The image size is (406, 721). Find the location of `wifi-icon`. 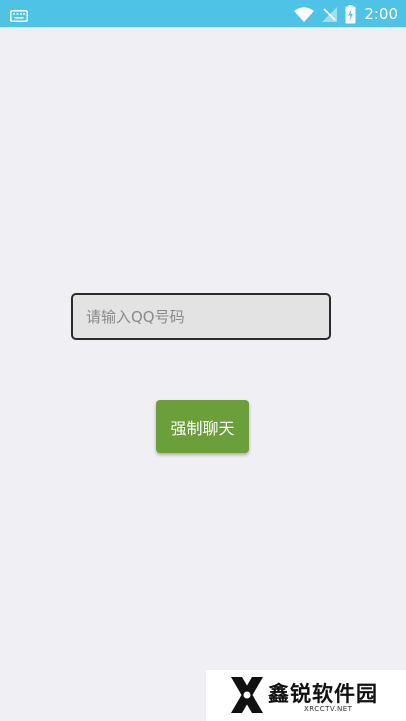

wifi-icon is located at coordinates (304, 14).